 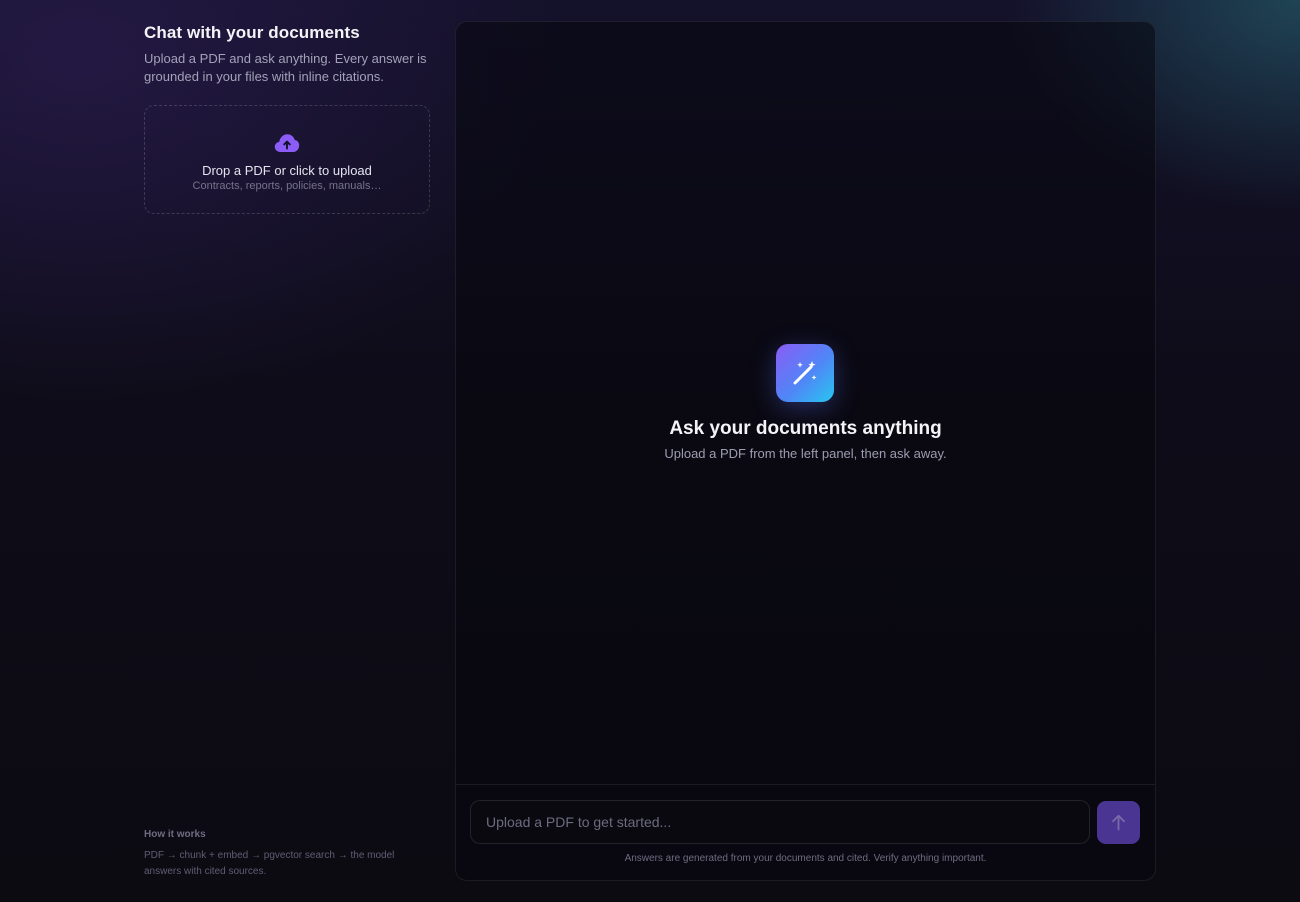 What do you see at coordinates (252, 32) in the screenshot?
I see `page-title: Chat with your documents` at bounding box center [252, 32].